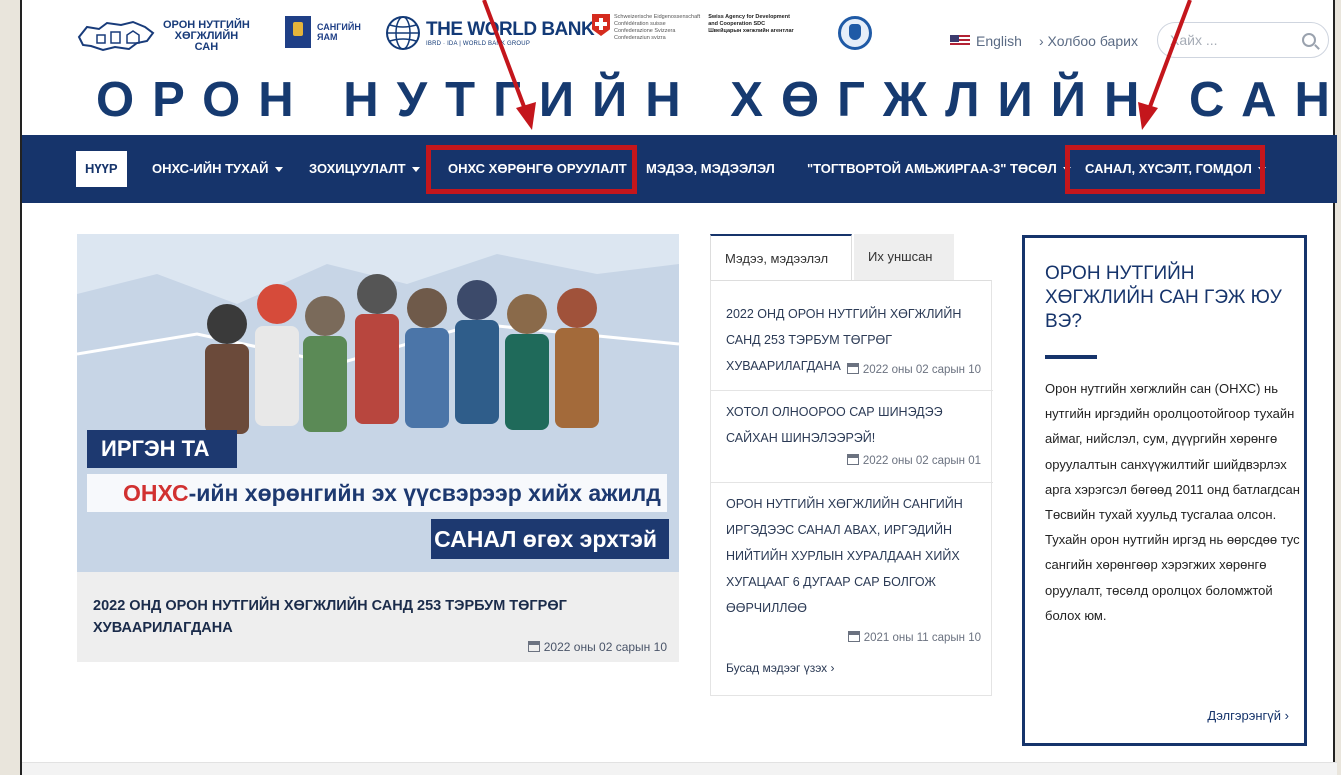 Image resolution: width=1341 pixels, height=775 pixels. Describe the element at coordinates (210, 168) in the screenshot. I see `nav-about-label: ОНХС-ИЙН ТУХАЙ` at that location.